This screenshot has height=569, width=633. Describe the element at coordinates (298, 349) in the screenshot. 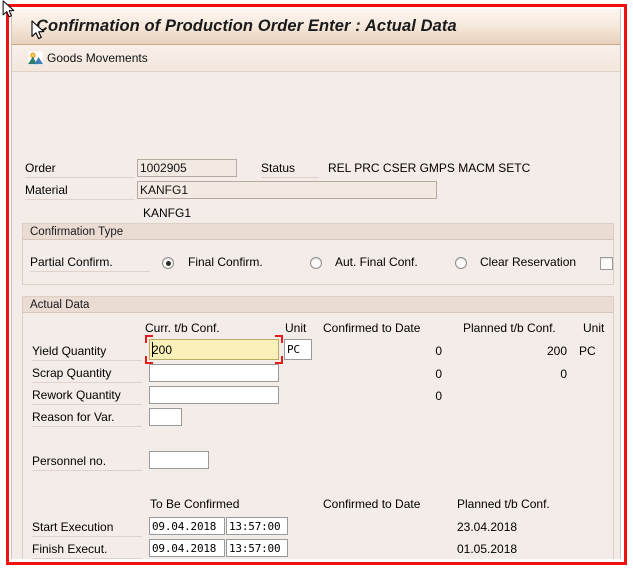

I see `yield-unit-input` at that location.